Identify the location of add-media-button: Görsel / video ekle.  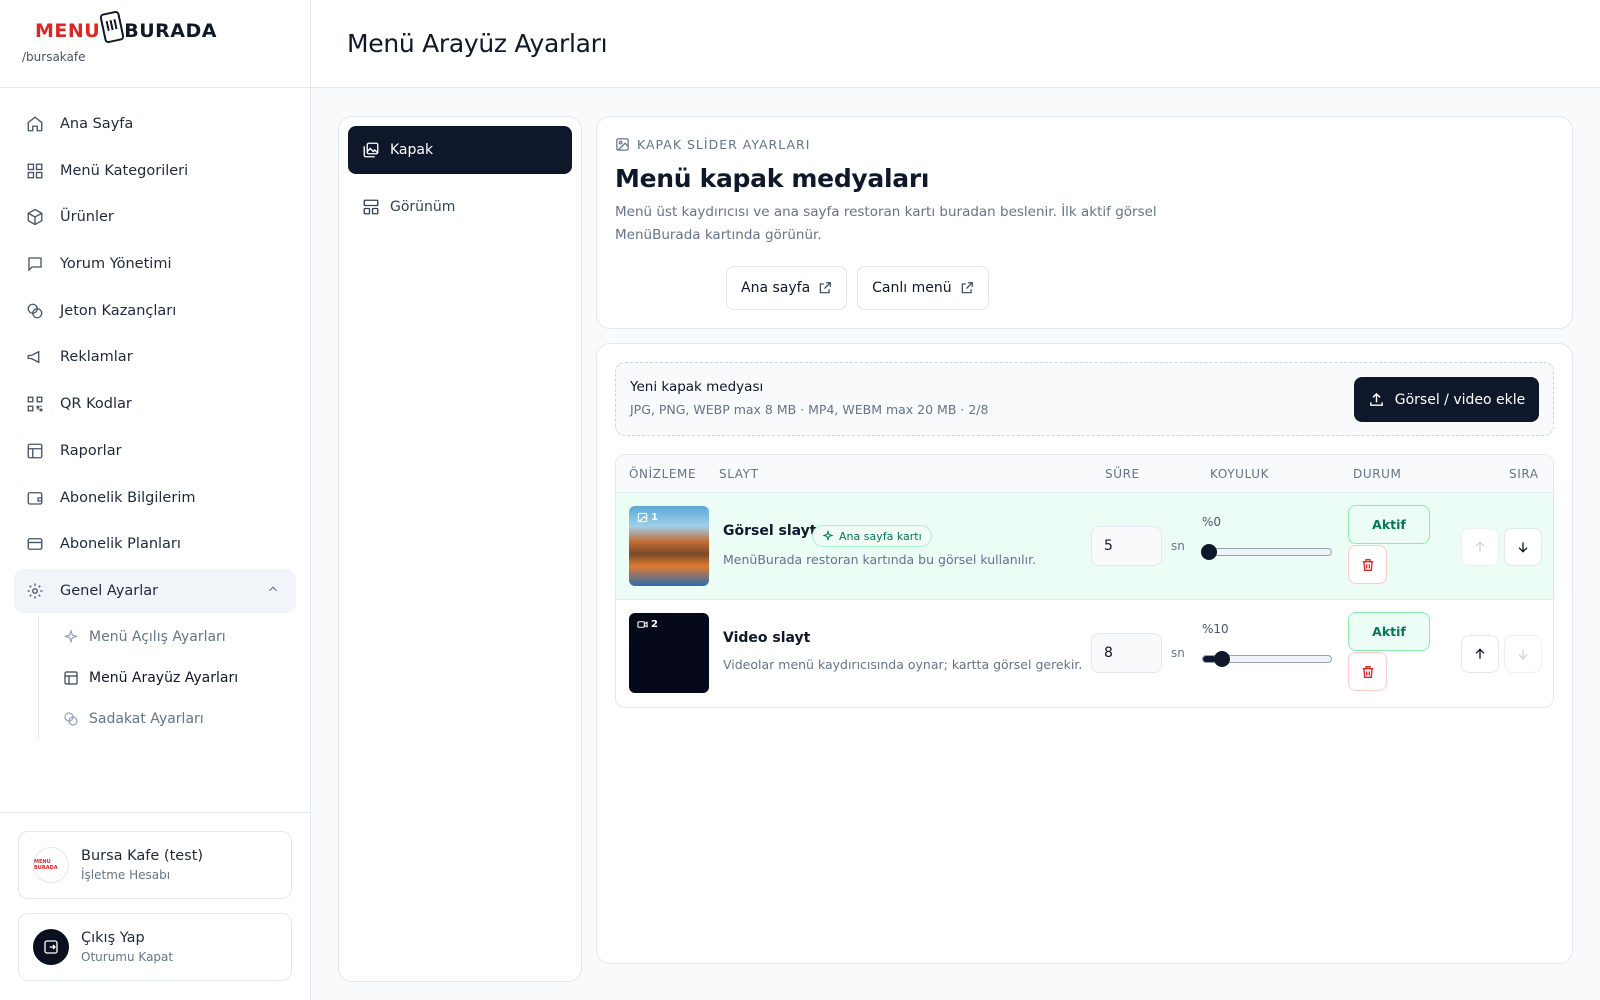
(1446, 399).